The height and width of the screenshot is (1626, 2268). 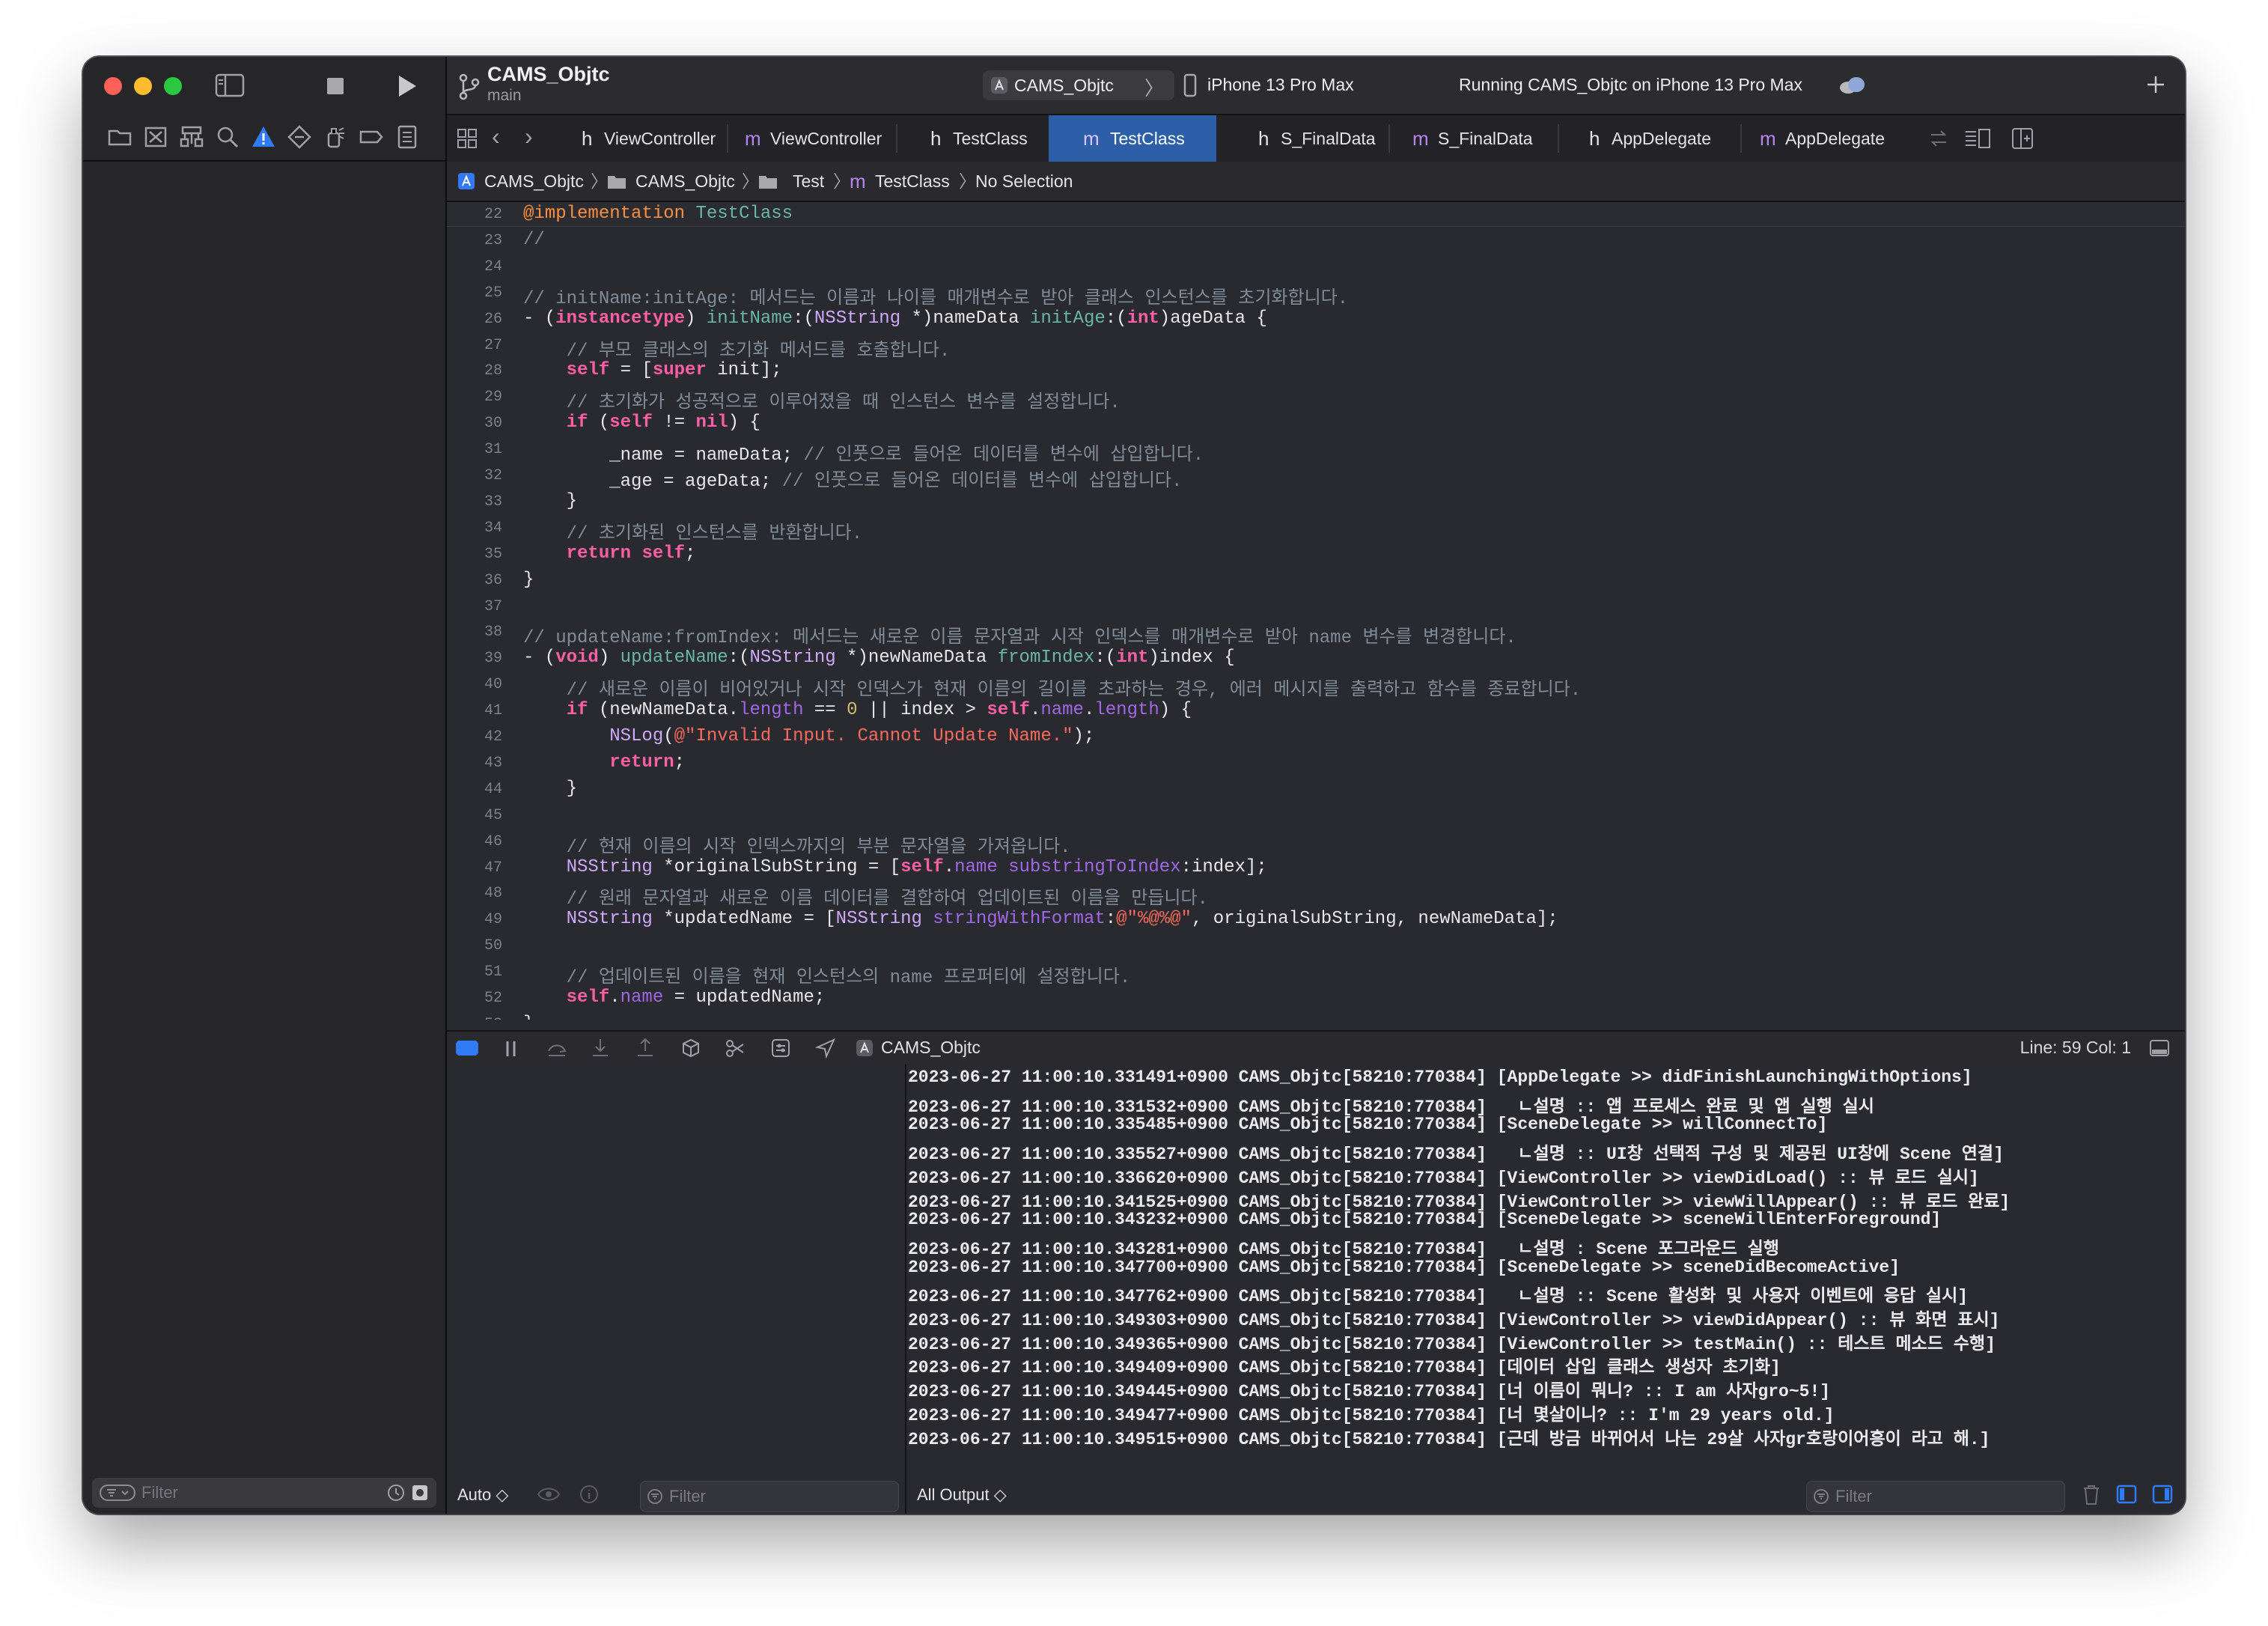 I want to click on simulate-location-icon, so click(x=826, y=1048).